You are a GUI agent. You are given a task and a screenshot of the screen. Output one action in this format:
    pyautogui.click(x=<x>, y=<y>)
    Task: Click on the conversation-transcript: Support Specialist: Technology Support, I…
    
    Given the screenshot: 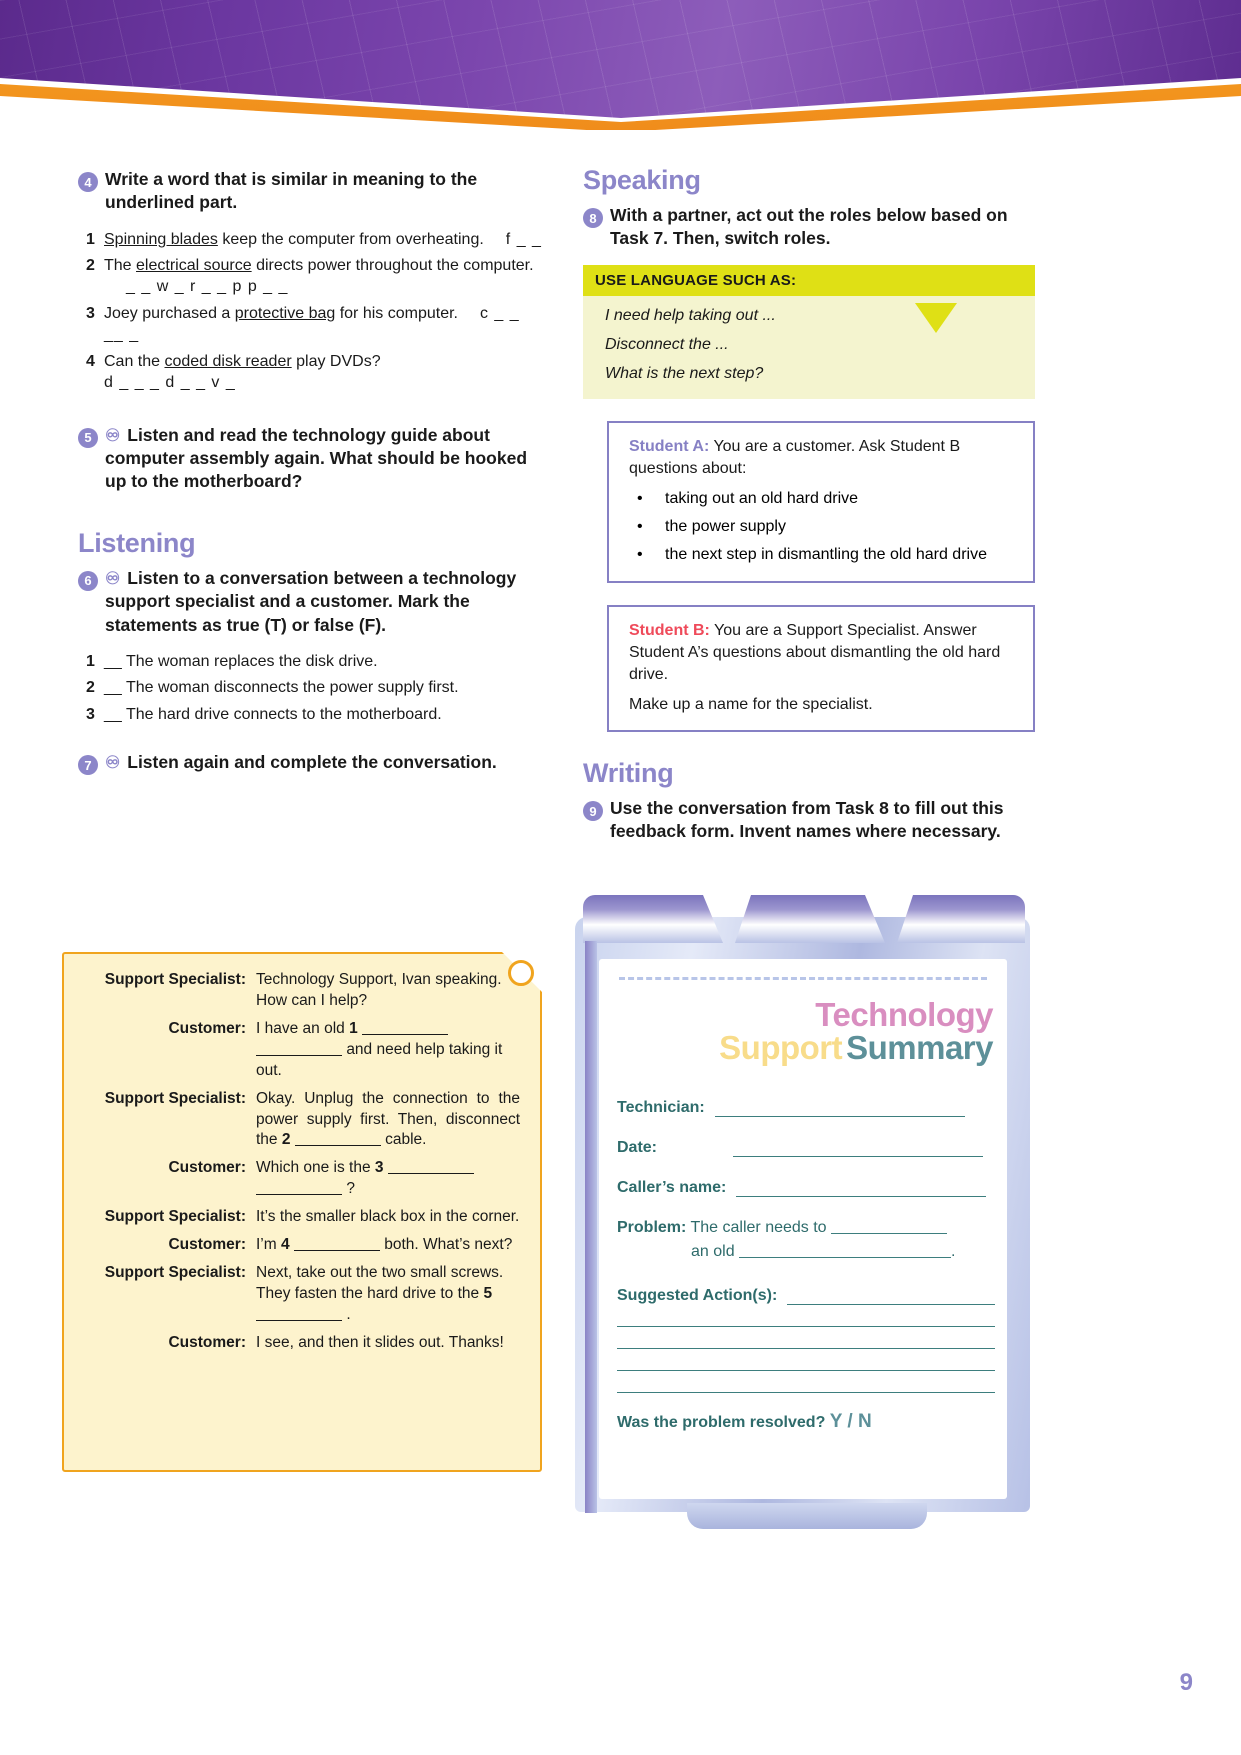 What is the action you would take?
    pyautogui.click(x=302, y=1165)
    